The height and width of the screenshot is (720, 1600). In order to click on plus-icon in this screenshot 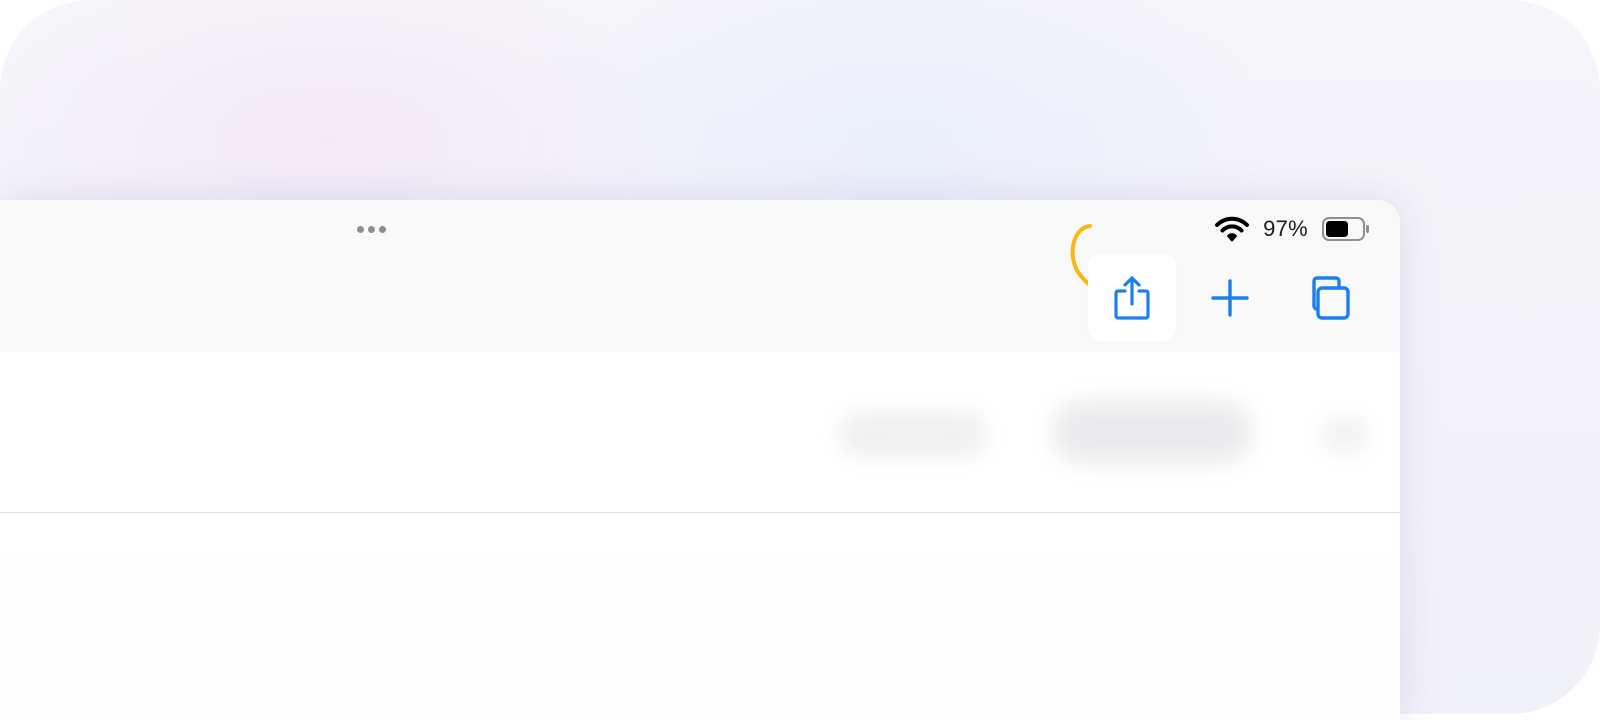, I will do `click(1230, 298)`.